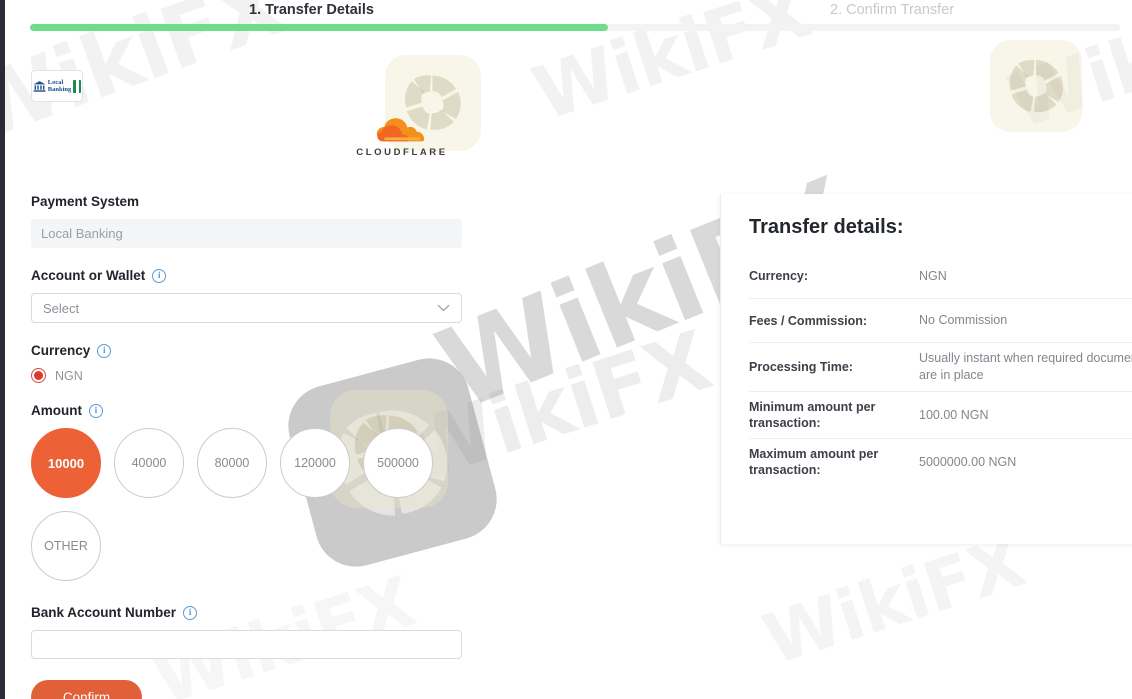 This screenshot has width=1132, height=699. I want to click on confirm-button: Confirm, so click(86, 689).